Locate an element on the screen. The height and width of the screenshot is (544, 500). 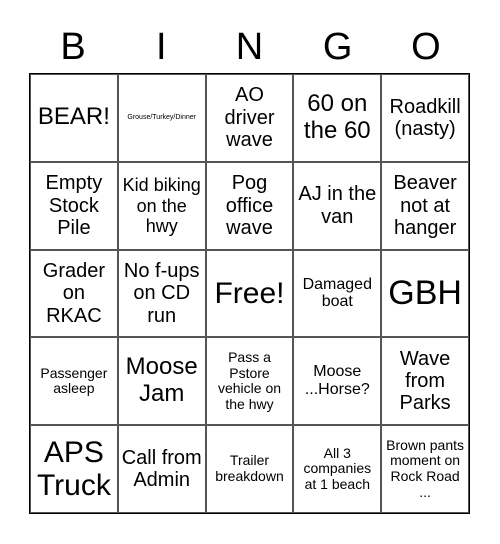
bingo-cell: Pass a Pstore vehicle on the hwy is located at coordinates (249, 381).